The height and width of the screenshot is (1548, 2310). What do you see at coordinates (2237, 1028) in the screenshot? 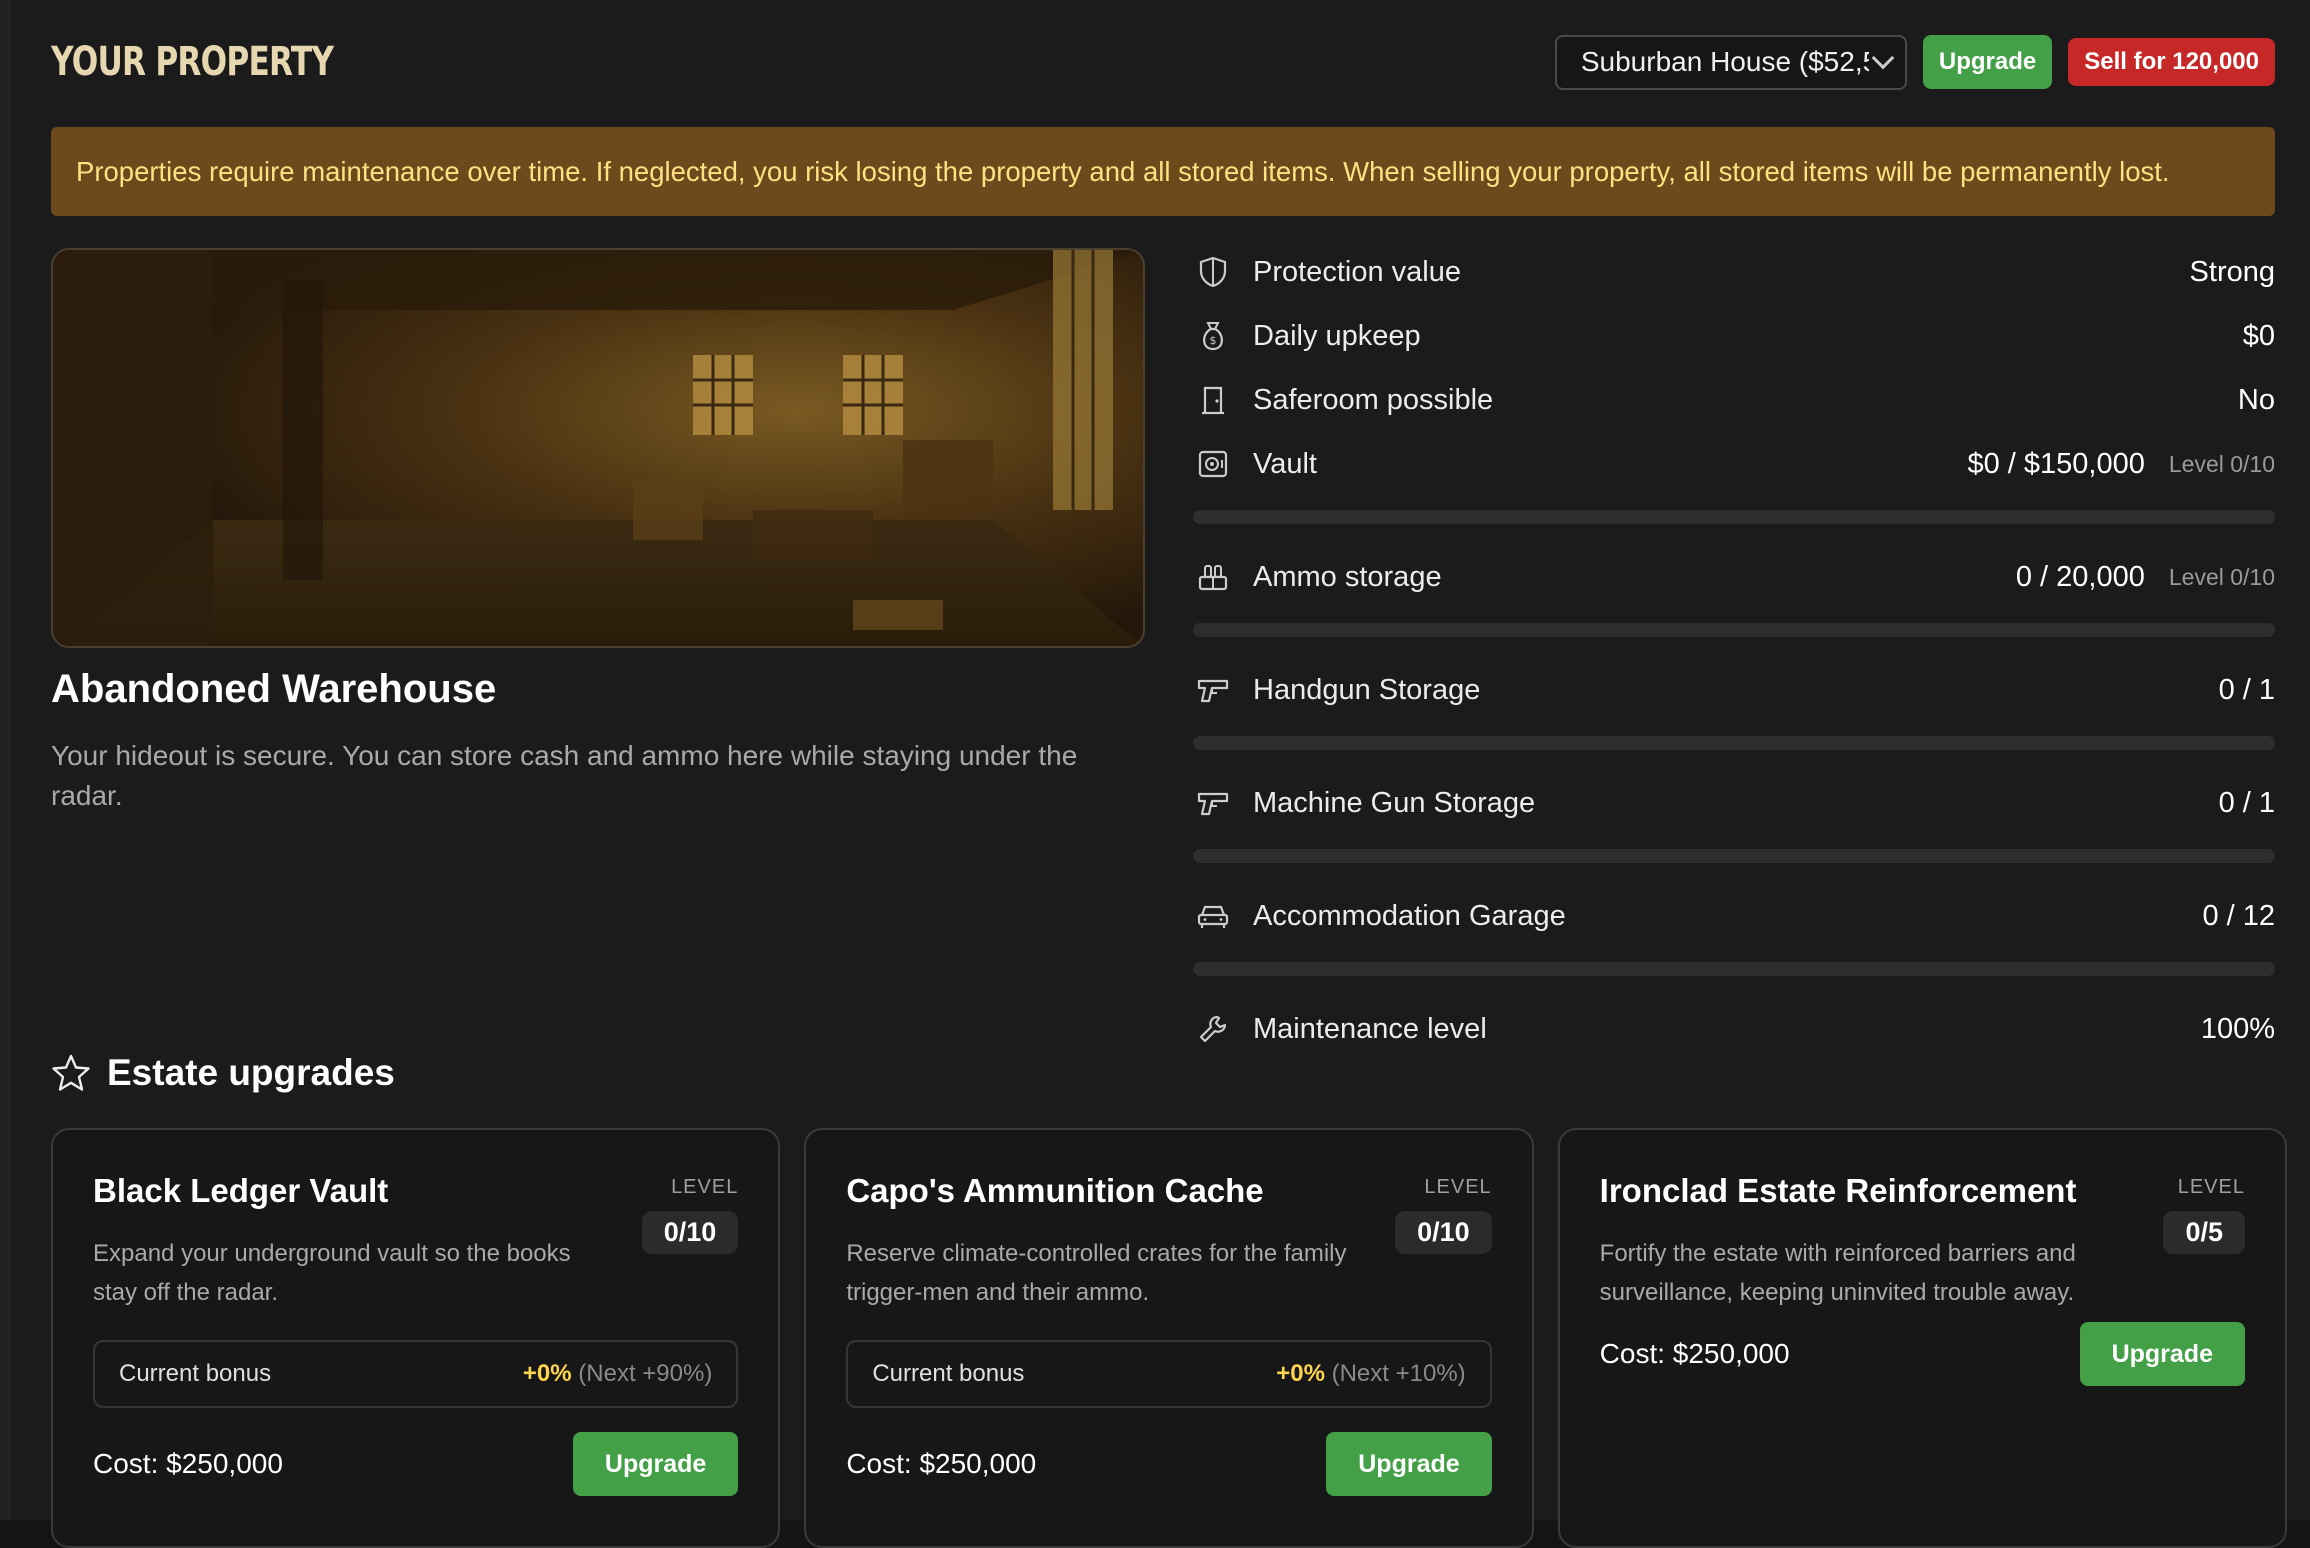
I see `stat-value: 100%` at bounding box center [2237, 1028].